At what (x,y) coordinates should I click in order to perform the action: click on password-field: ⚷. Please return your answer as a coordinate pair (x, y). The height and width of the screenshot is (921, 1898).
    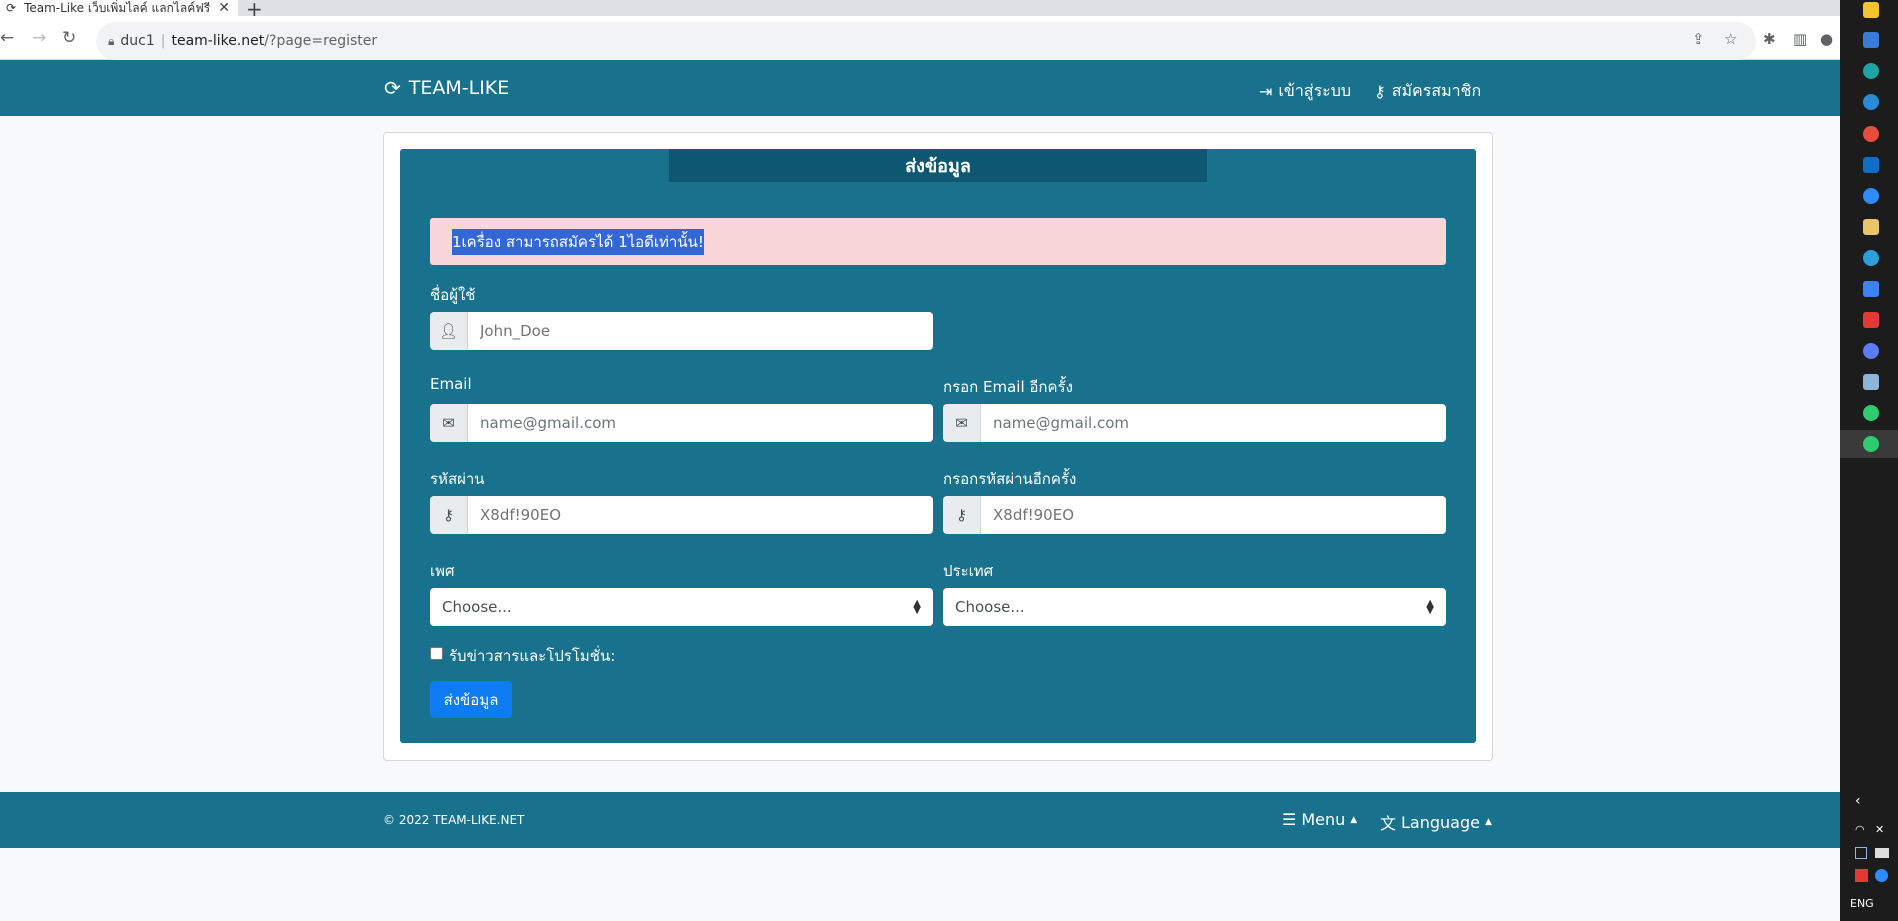
    Looking at the image, I should click on (681, 515).